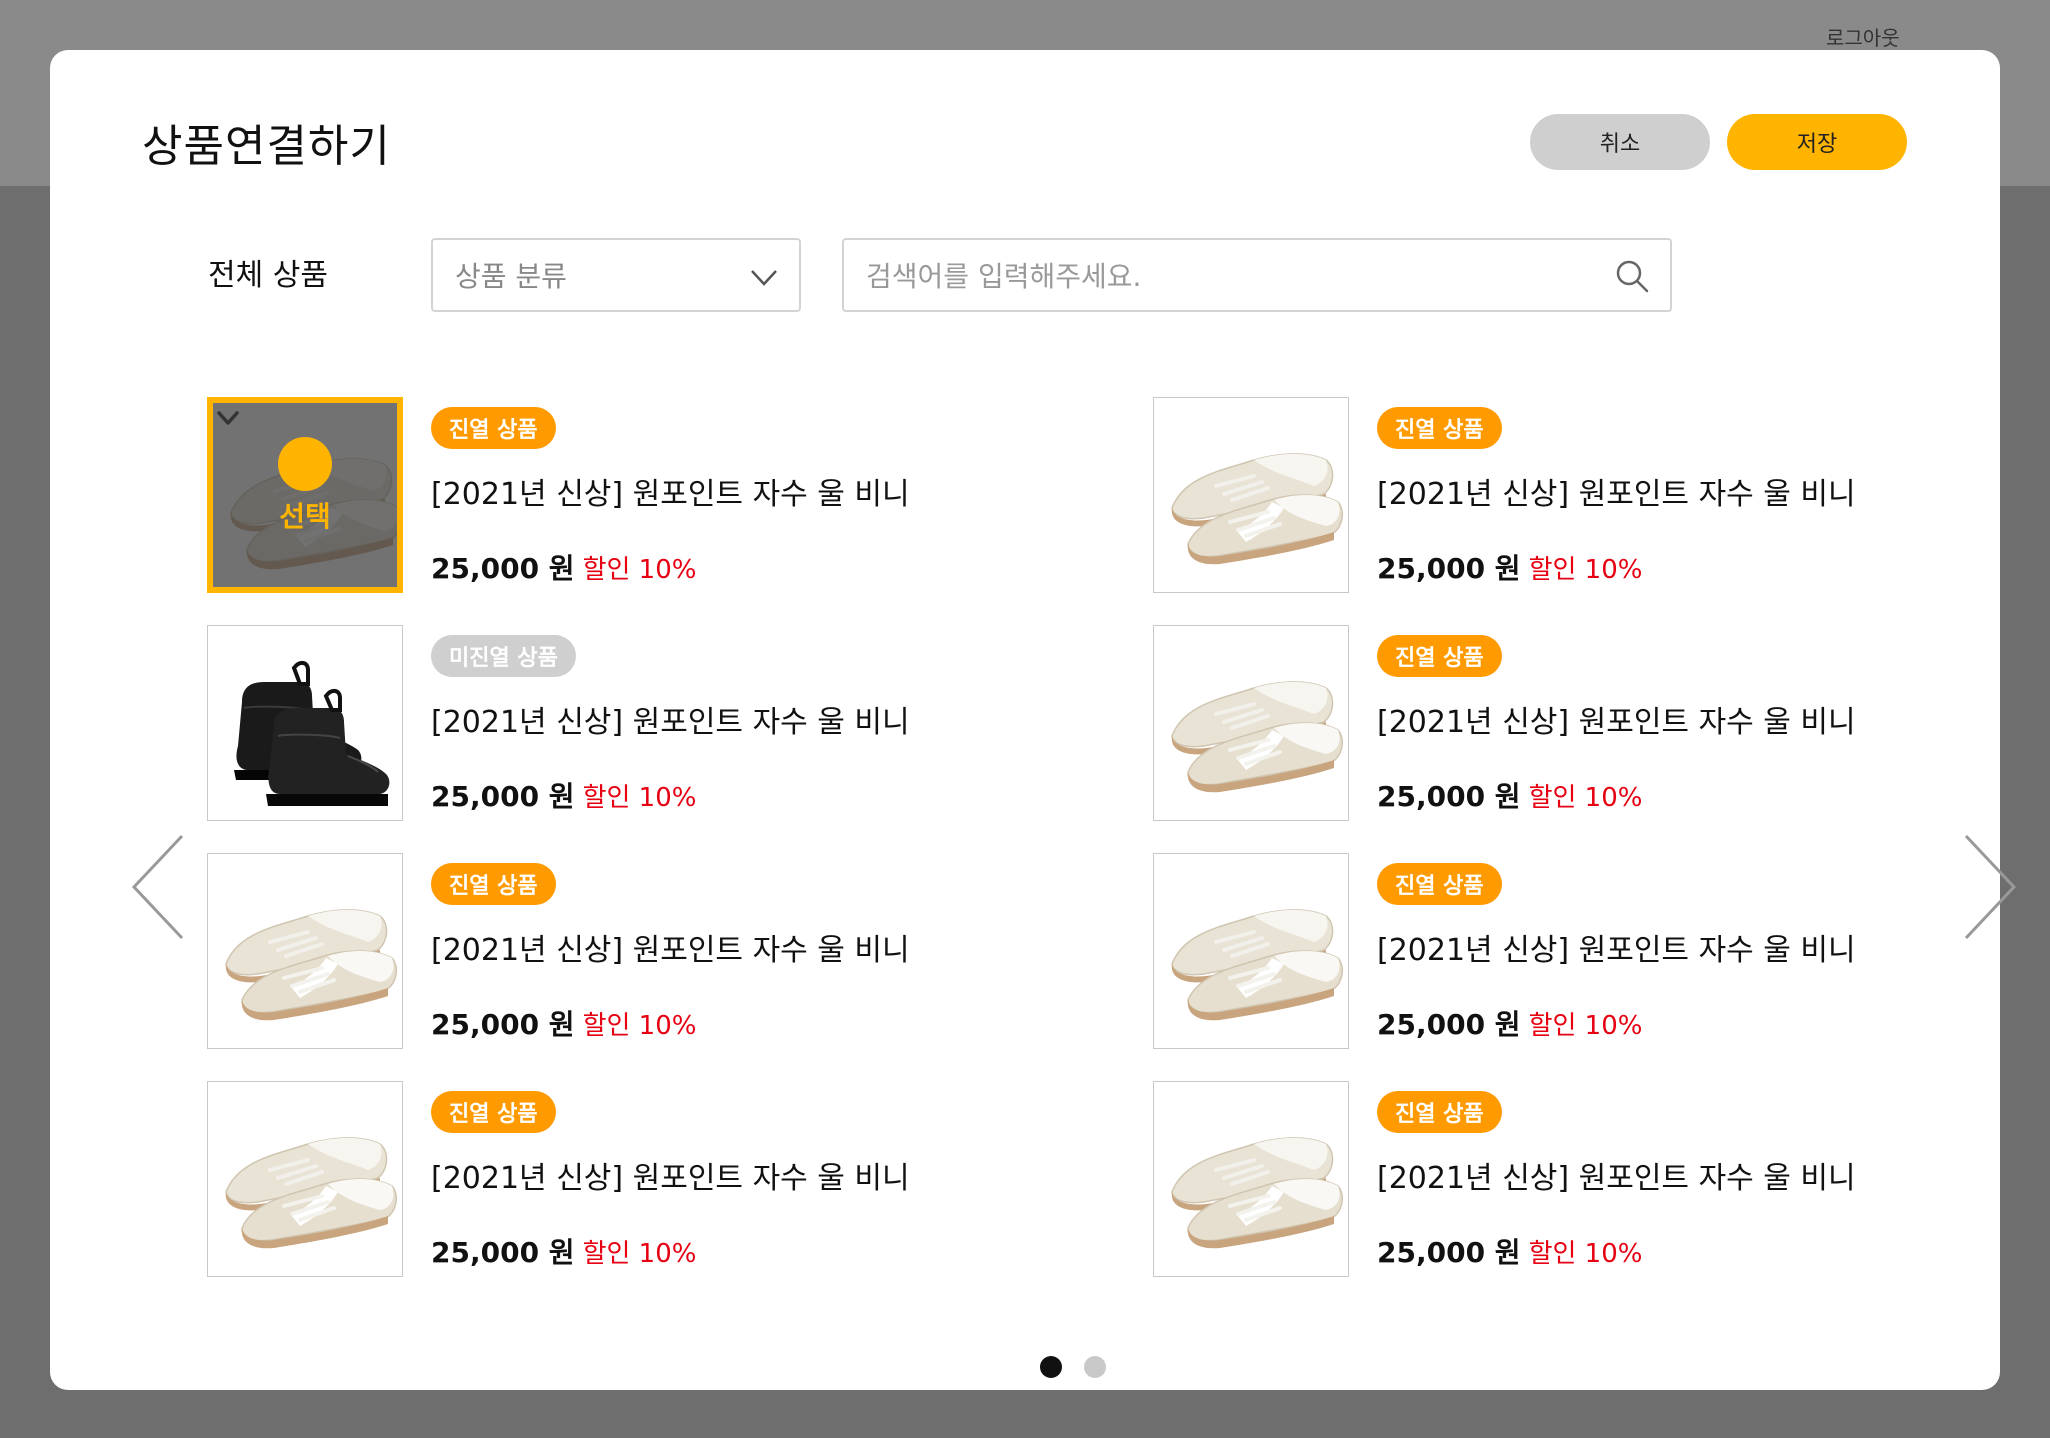 This screenshot has width=2050, height=1438. Describe the element at coordinates (503, 656) in the screenshot. I see `display-status-badge: 미진열 상품` at that location.